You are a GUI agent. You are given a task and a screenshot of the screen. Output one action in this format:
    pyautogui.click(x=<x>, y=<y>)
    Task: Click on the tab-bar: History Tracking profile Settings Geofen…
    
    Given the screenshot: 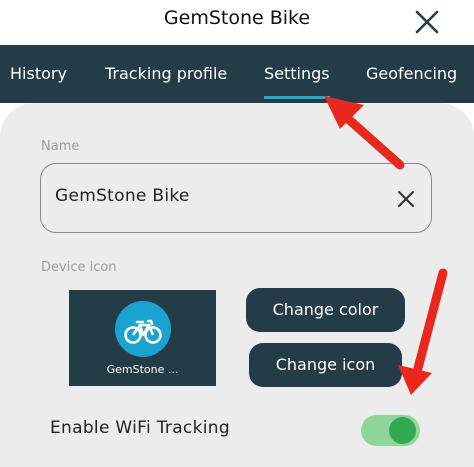 What is the action you would take?
    pyautogui.click(x=237, y=74)
    